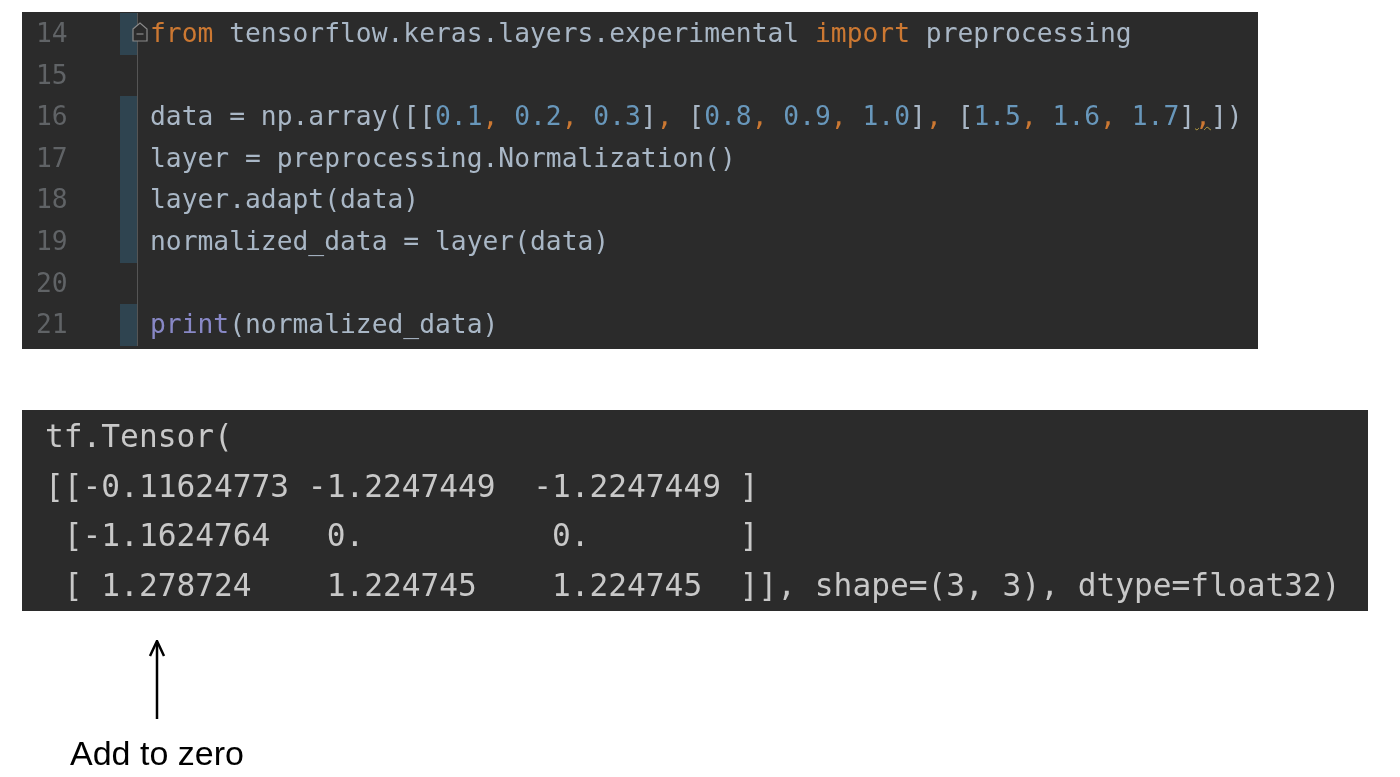 The image size is (1400, 777). Describe the element at coordinates (285, 200) in the screenshot. I see `code-line: layer.adapt(data)` at that location.